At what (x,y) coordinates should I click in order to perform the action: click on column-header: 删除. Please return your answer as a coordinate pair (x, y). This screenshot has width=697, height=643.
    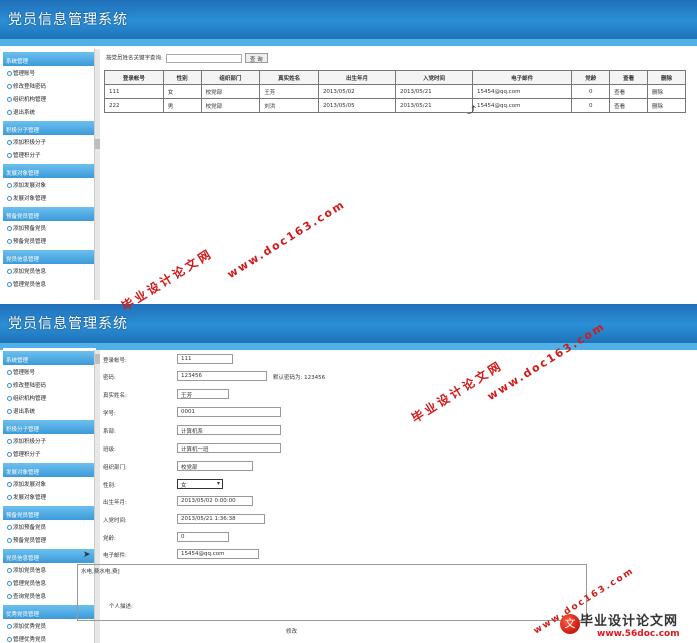
    Looking at the image, I should click on (666, 77).